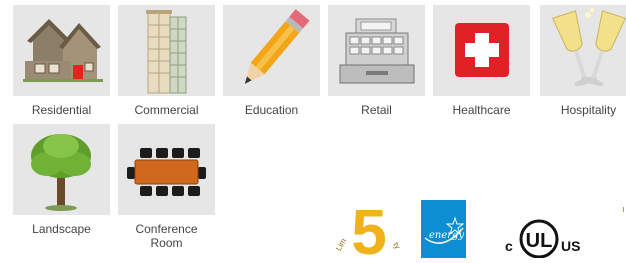  I want to click on residential-thumbnail, so click(61, 50).